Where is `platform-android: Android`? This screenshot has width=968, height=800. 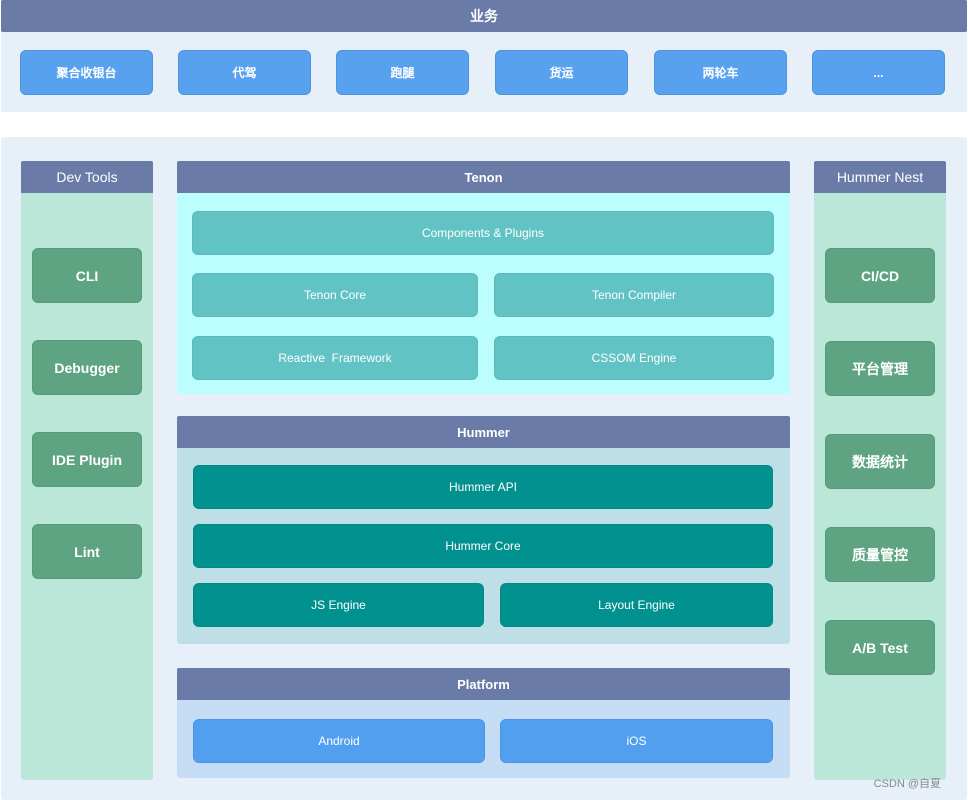 platform-android: Android is located at coordinates (339, 741).